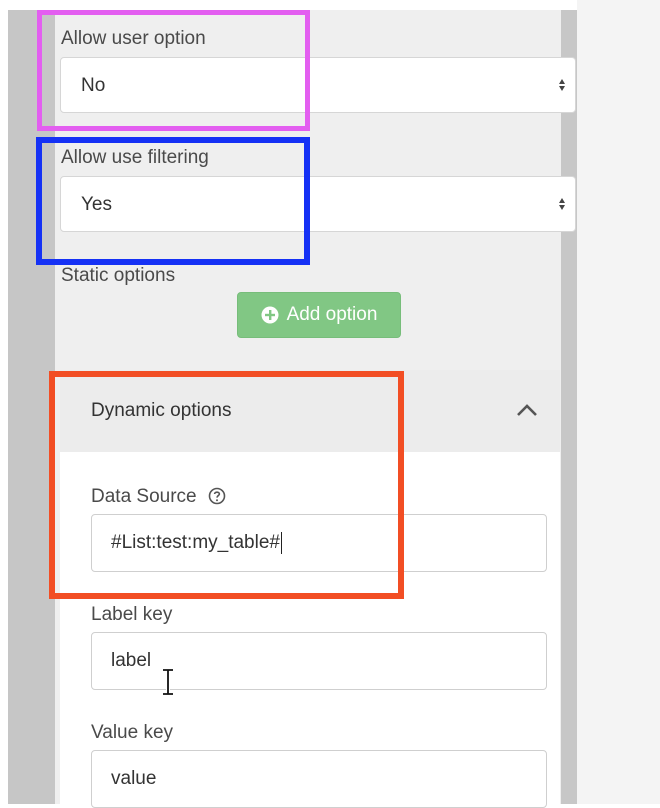  Describe the element at coordinates (173, 70) in the screenshot. I see `highlight-box-pink` at that location.